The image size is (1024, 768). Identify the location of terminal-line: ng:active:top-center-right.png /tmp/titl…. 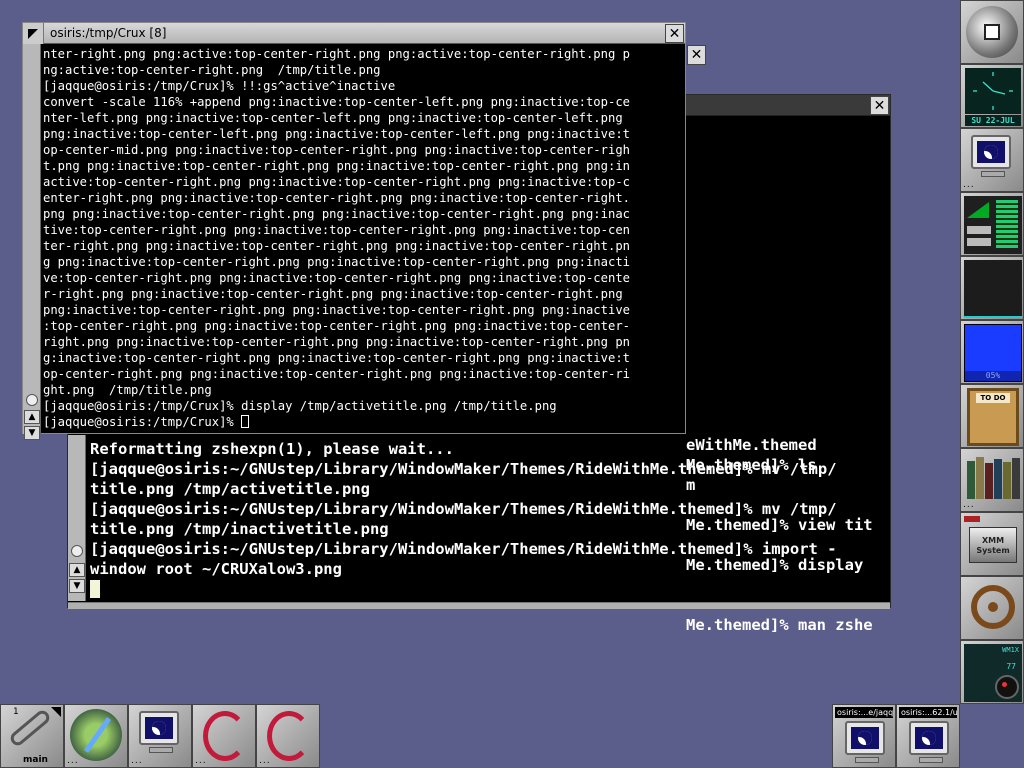
(212, 70).